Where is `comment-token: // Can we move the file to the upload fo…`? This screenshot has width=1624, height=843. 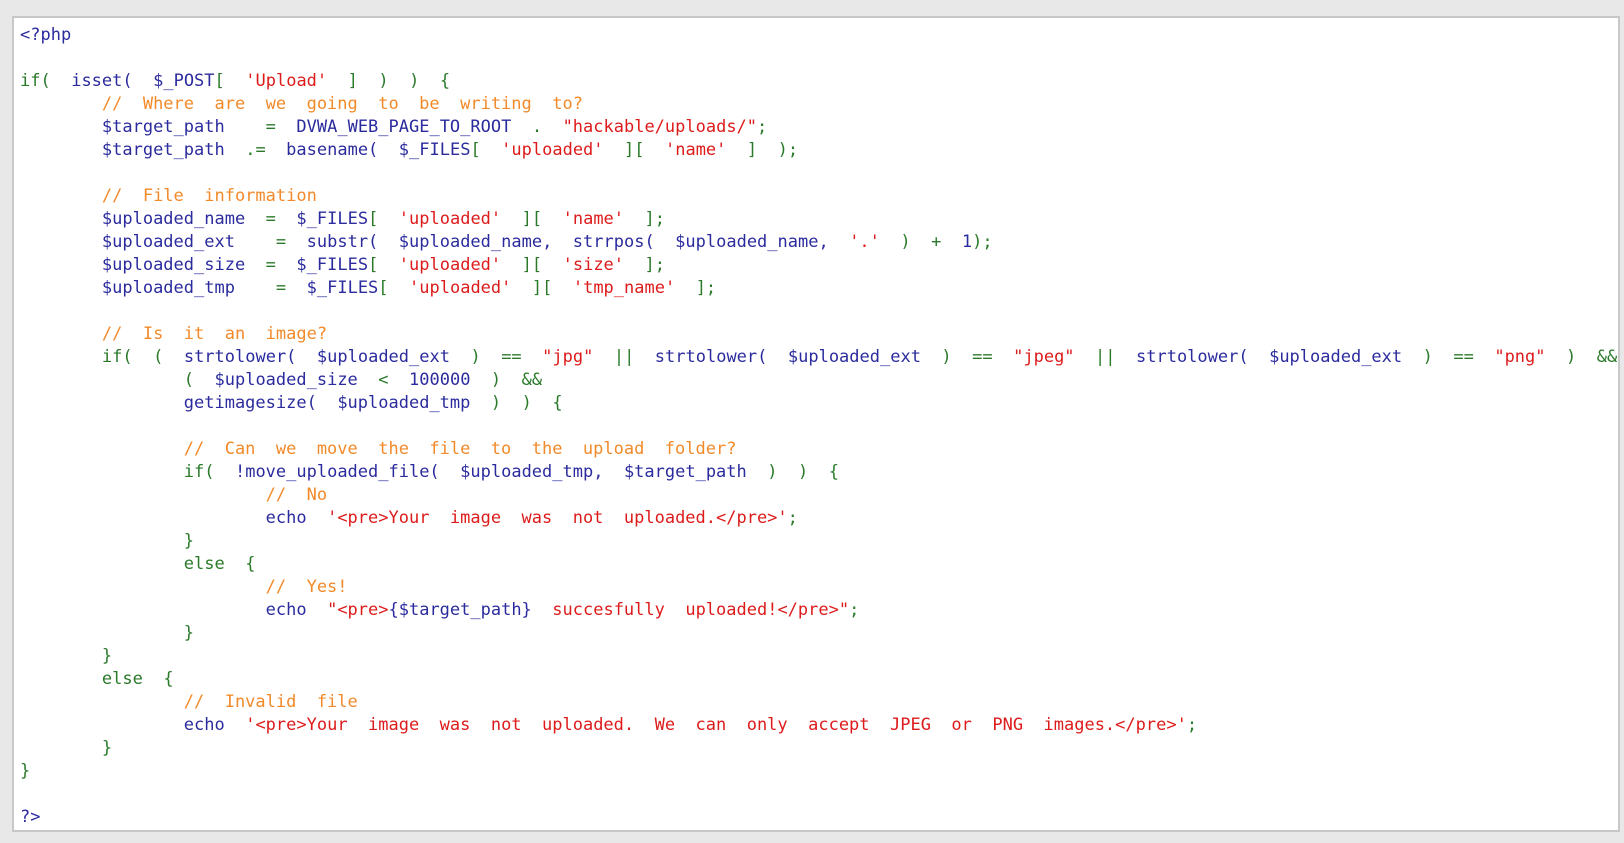 comment-token: // Can we move the file to the upload fo… is located at coordinates (460, 449).